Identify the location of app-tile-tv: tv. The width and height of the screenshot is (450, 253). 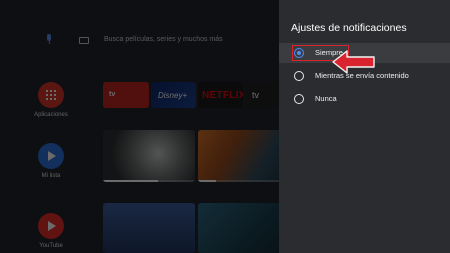
(126, 95).